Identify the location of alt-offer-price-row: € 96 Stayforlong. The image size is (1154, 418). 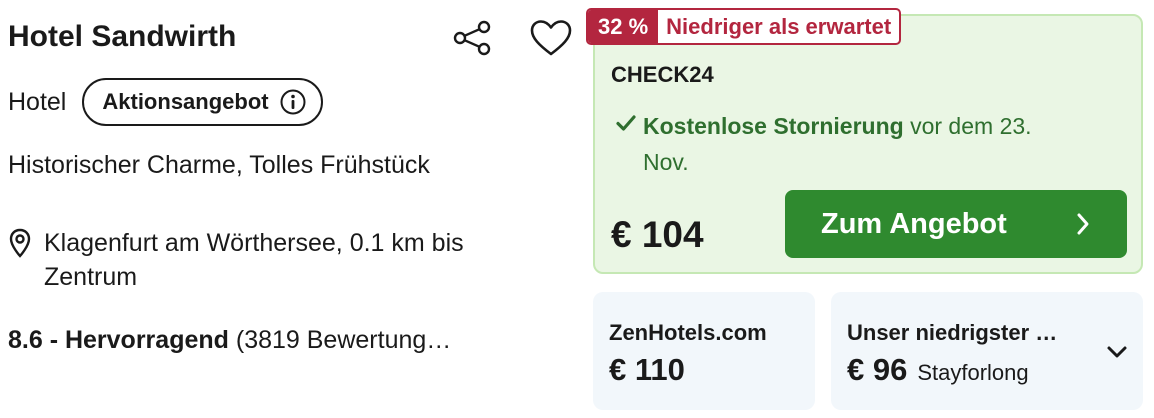
(938, 370).